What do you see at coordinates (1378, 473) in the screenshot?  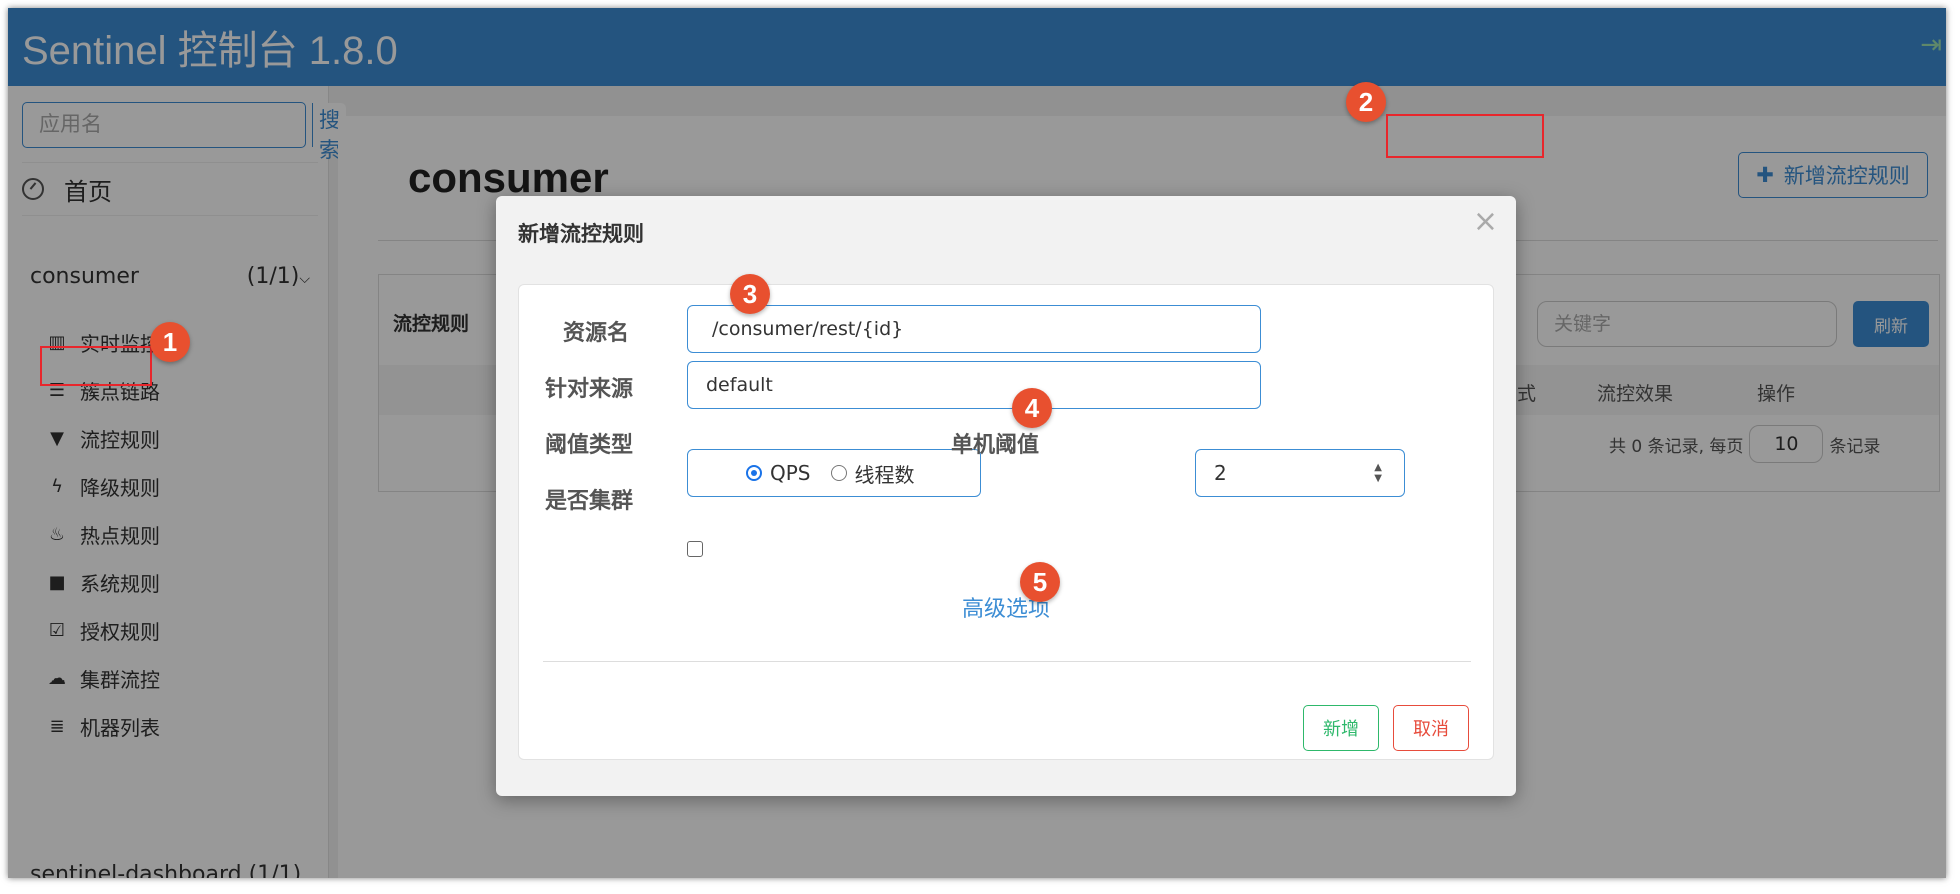 I see `spinner-icon: ▲ ▼` at bounding box center [1378, 473].